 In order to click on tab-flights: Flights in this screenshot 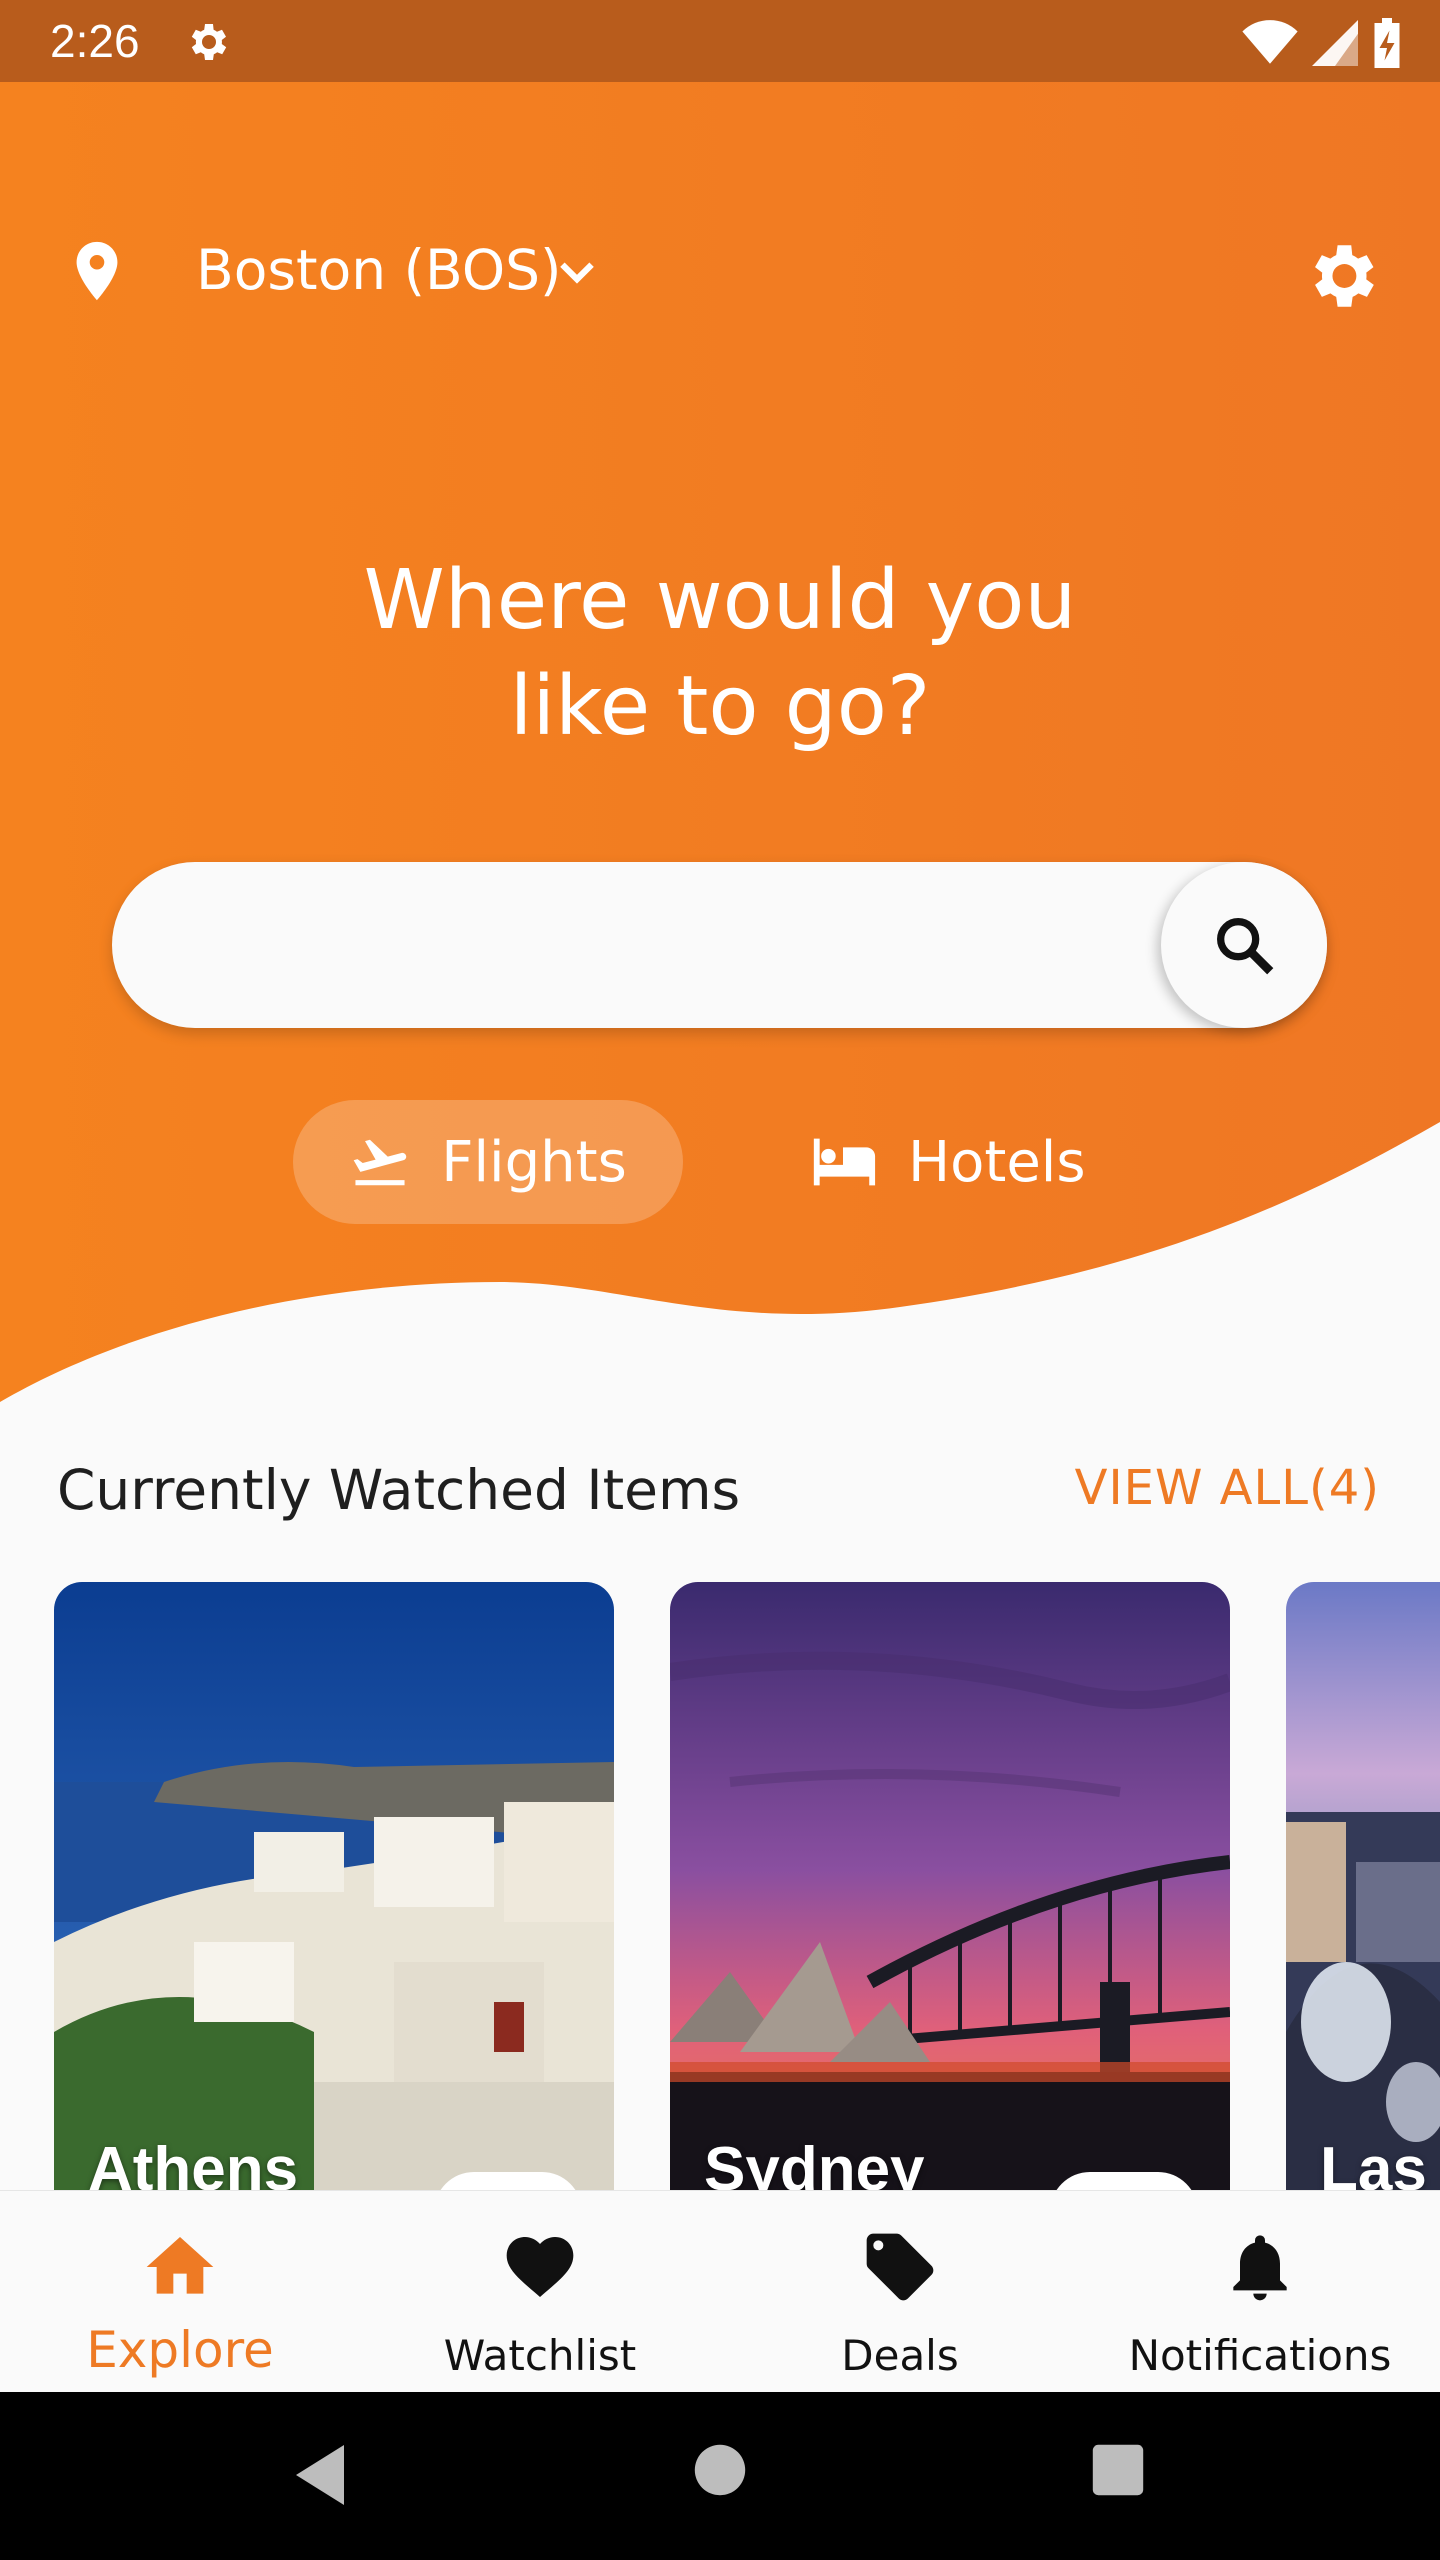, I will do `click(488, 1162)`.